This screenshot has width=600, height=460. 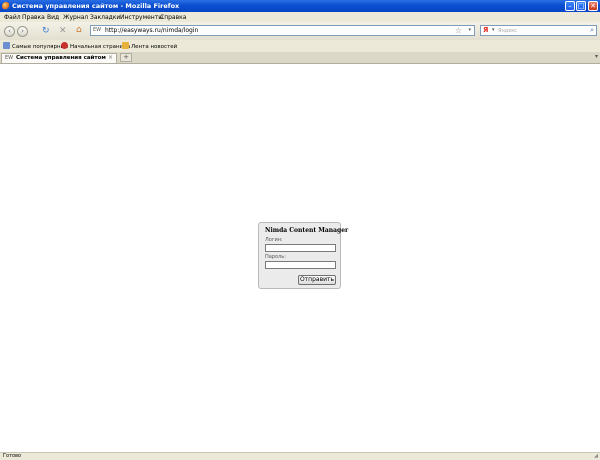 I want to click on search-bar: Я ▾ Яндекс ⌕, so click(x=538, y=30).